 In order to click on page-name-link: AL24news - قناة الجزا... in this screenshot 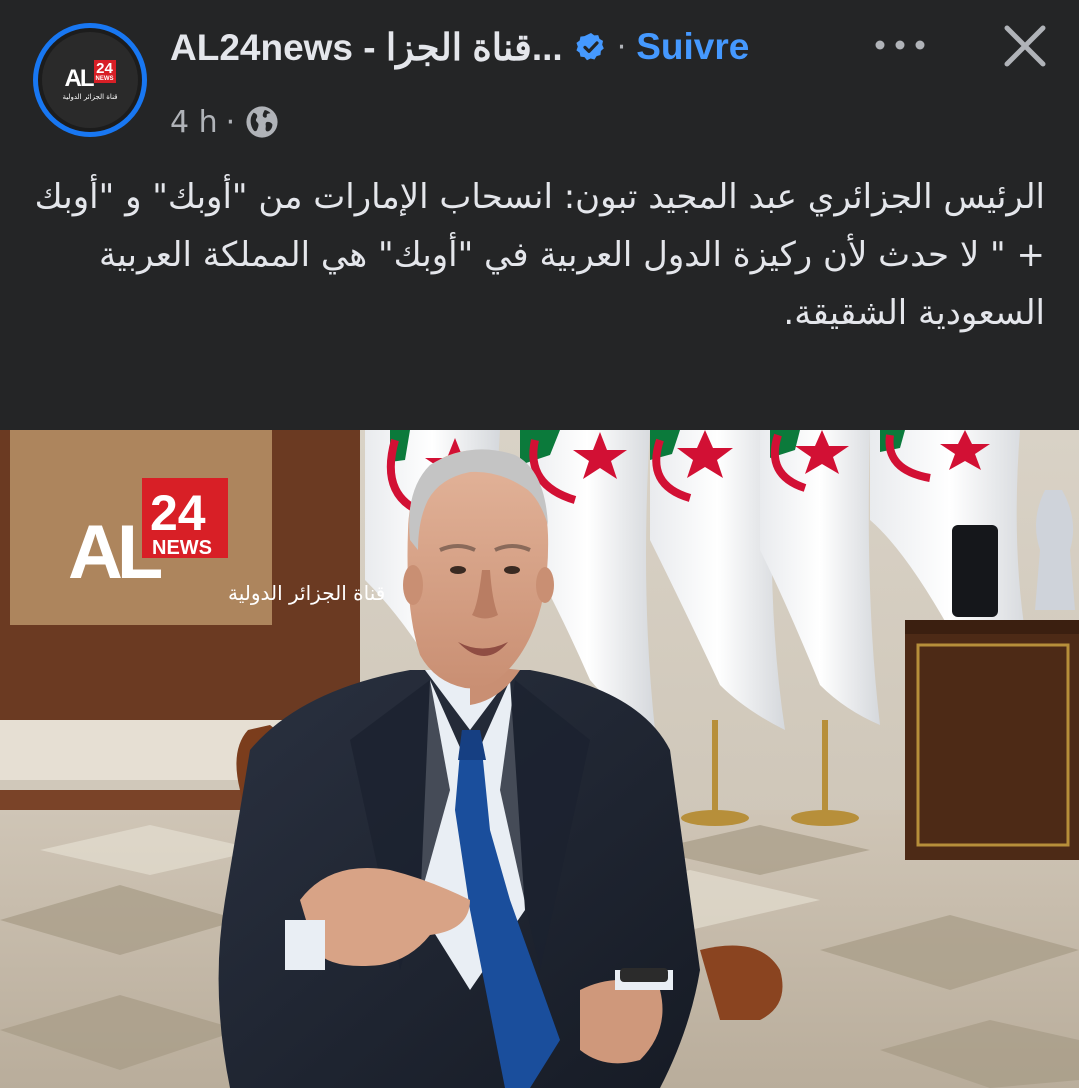, I will do `click(366, 47)`.